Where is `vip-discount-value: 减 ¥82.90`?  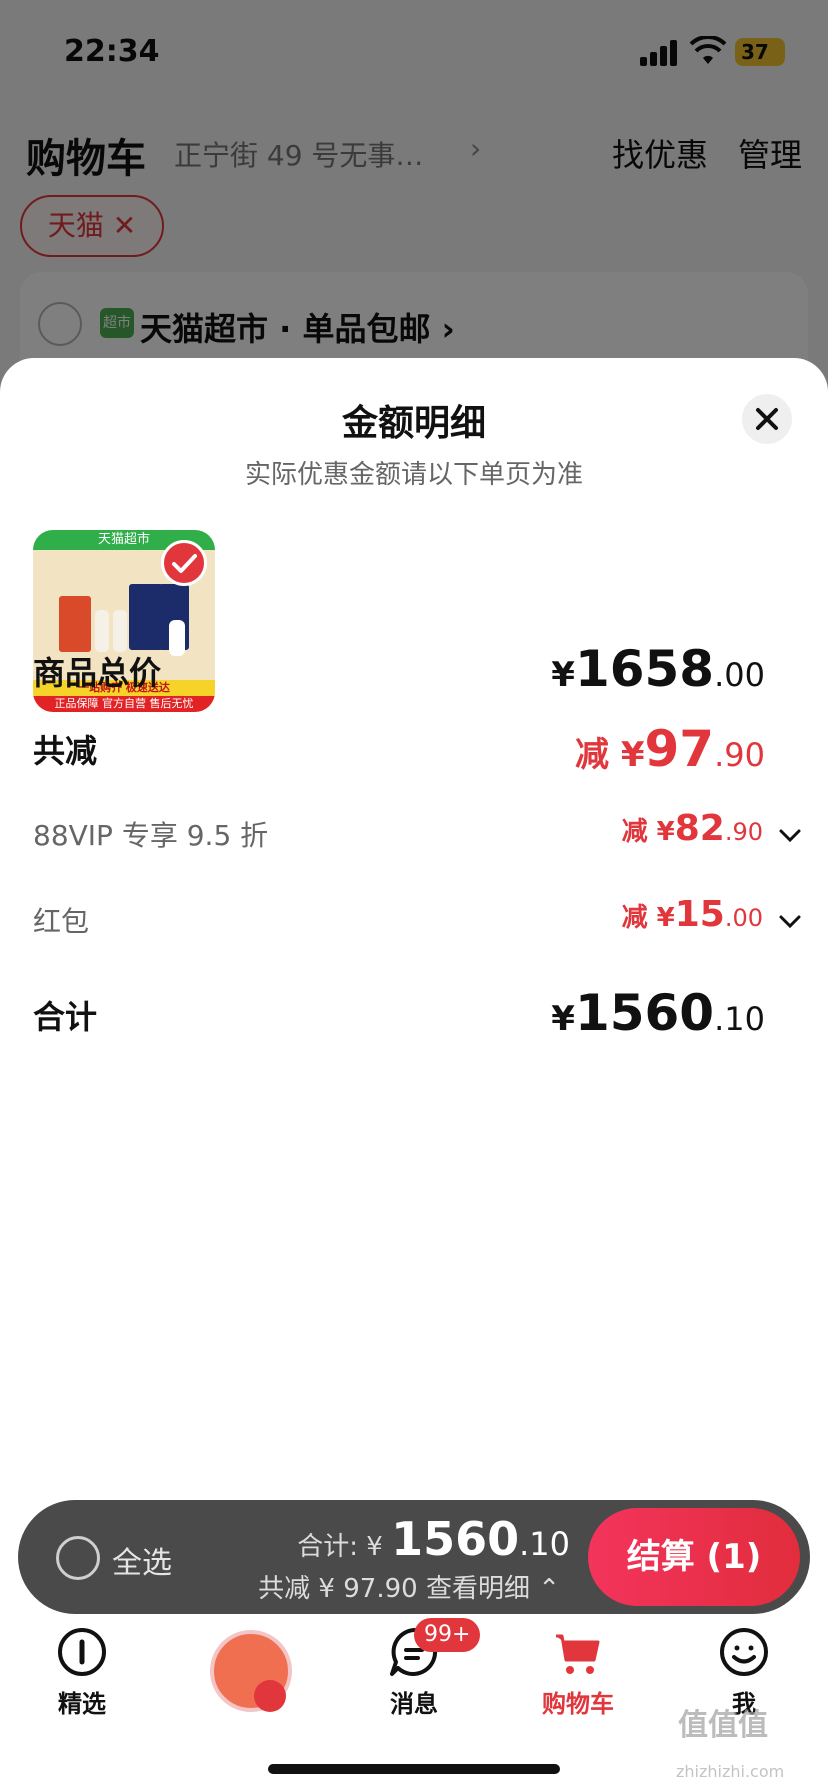 vip-discount-value: 减 ¥82.90 is located at coordinates (712, 828).